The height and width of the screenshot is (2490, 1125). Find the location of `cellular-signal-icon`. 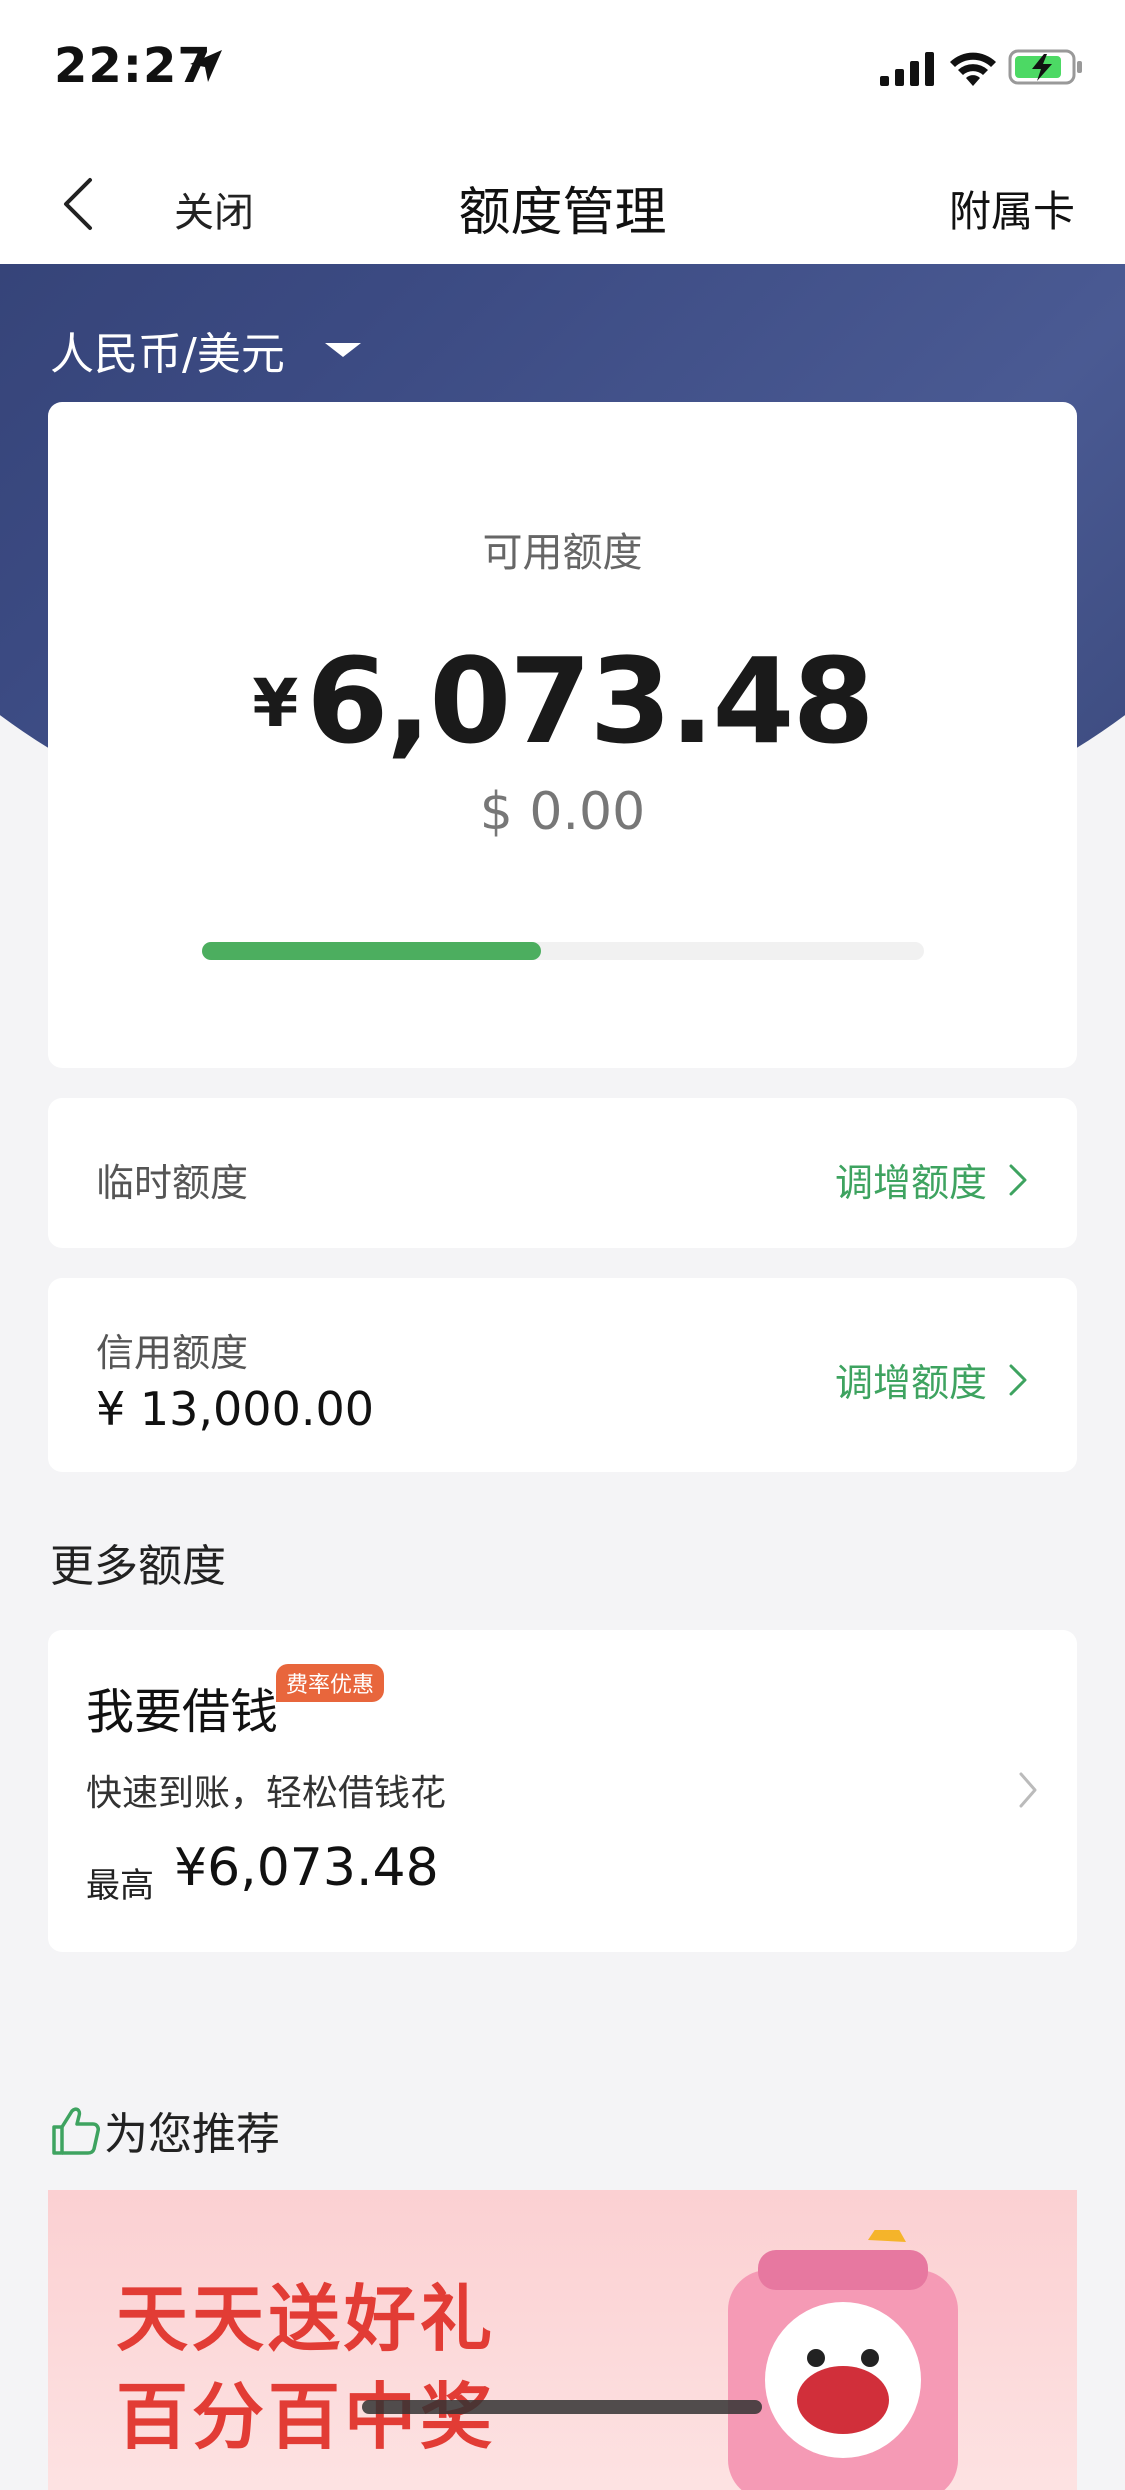

cellular-signal-icon is located at coordinates (907, 69).